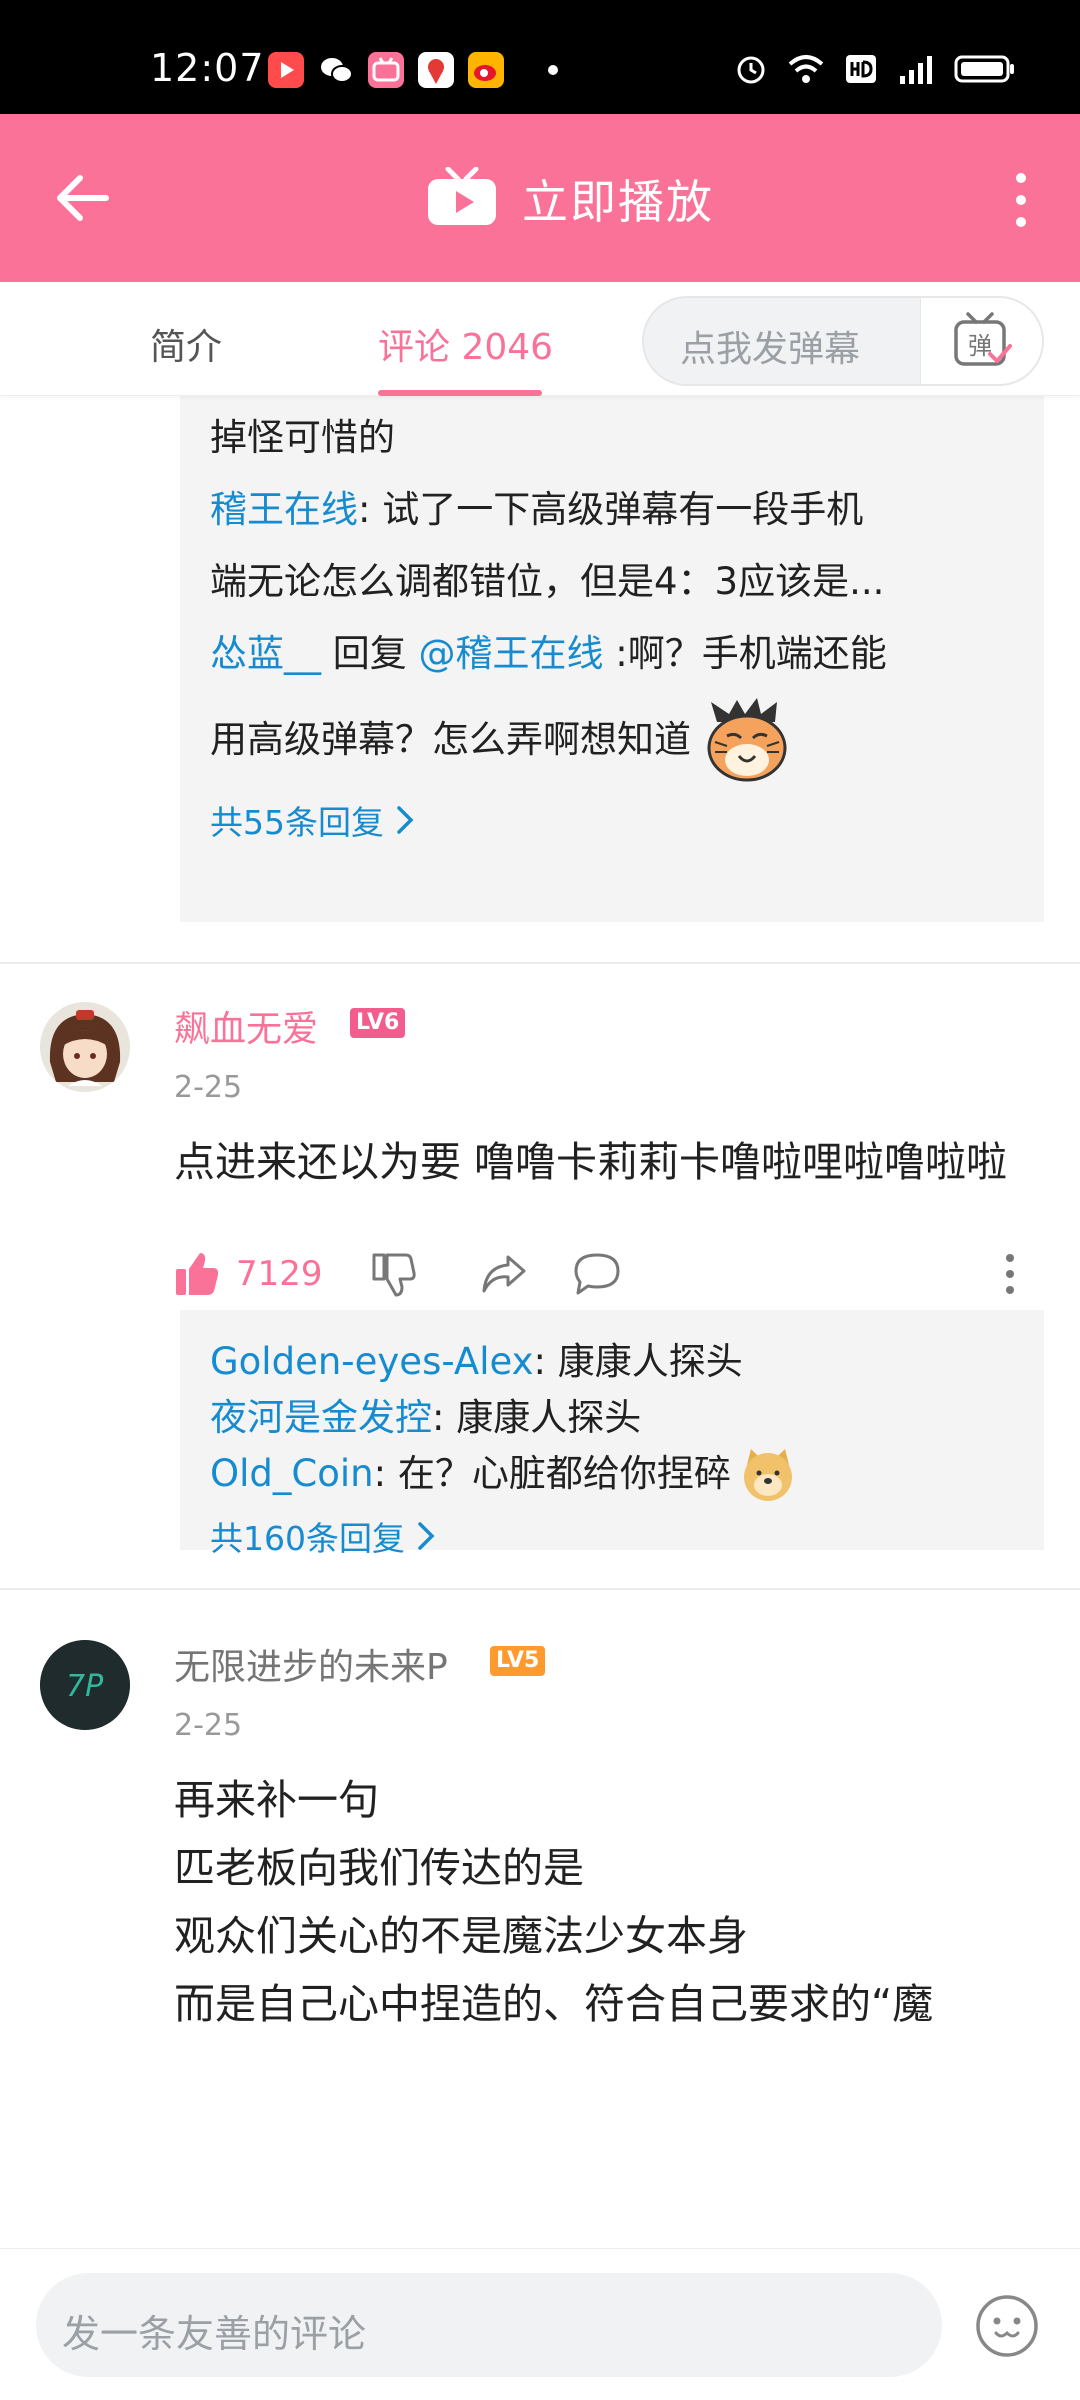 The image size is (1080, 2400). What do you see at coordinates (612, 1536) in the screenshot?
I see `view-replies-link: 共160条回复` at bounding box center [612, 1536].